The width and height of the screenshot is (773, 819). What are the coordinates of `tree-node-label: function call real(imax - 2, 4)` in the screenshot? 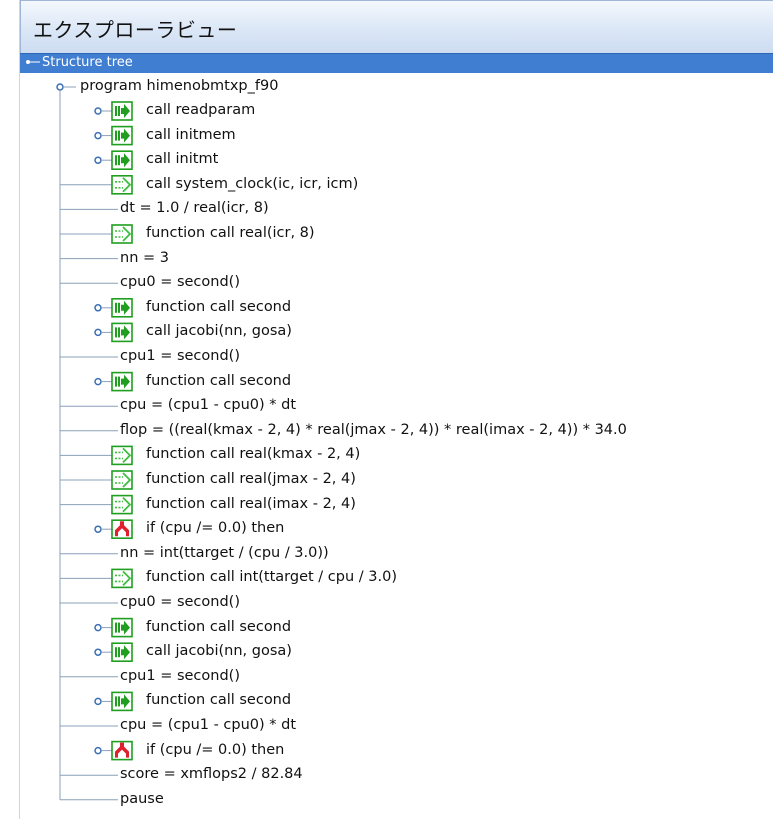 It's located at (251, 504).